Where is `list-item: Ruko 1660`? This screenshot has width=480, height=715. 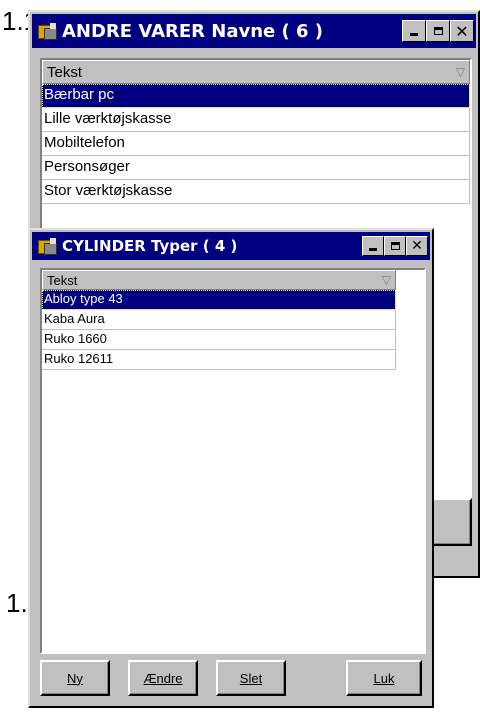
list-item: Ruko 1660 is located at coordinates (219, 340).